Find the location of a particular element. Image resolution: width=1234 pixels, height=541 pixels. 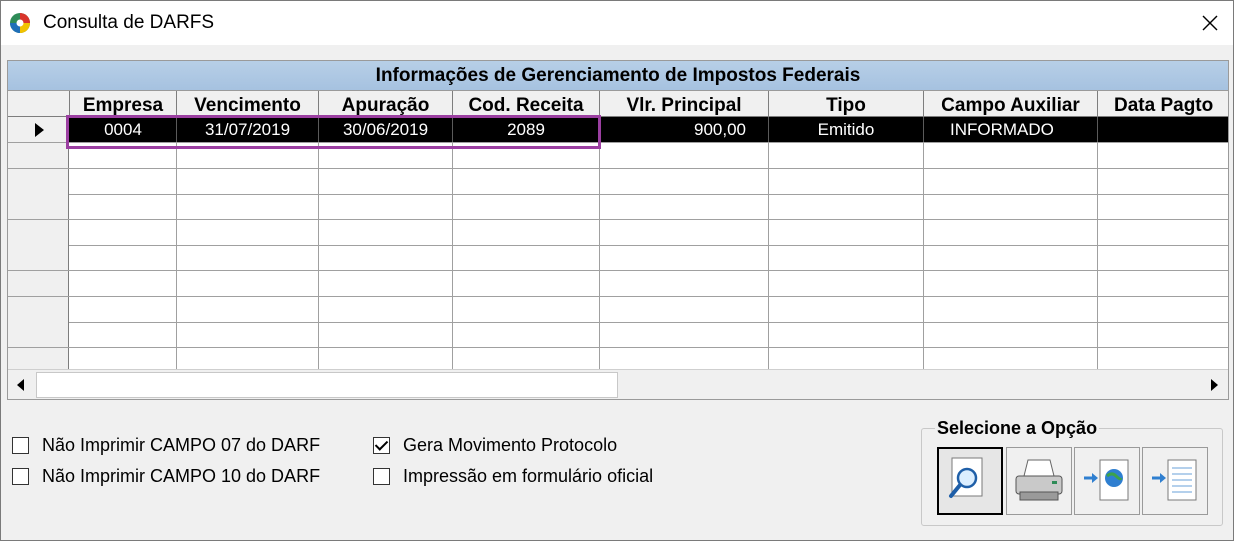

nao-imprimir-campo-10-checkbox: Não Imprimir CAMPO 10 do DARF is located at coordinates (166, 476).